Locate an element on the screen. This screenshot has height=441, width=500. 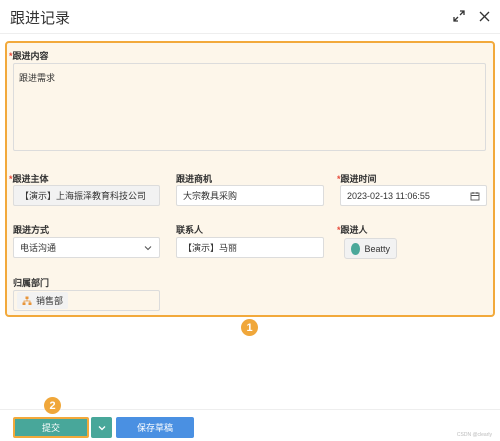
method-select: 电话沟通 is located at coordinates (86, 247).